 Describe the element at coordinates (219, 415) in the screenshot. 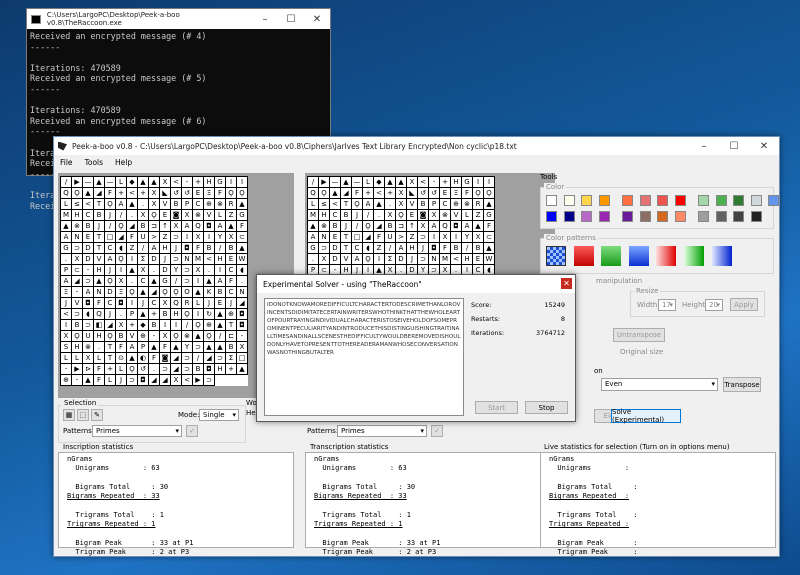

I see `mode-select: Single` at that location.